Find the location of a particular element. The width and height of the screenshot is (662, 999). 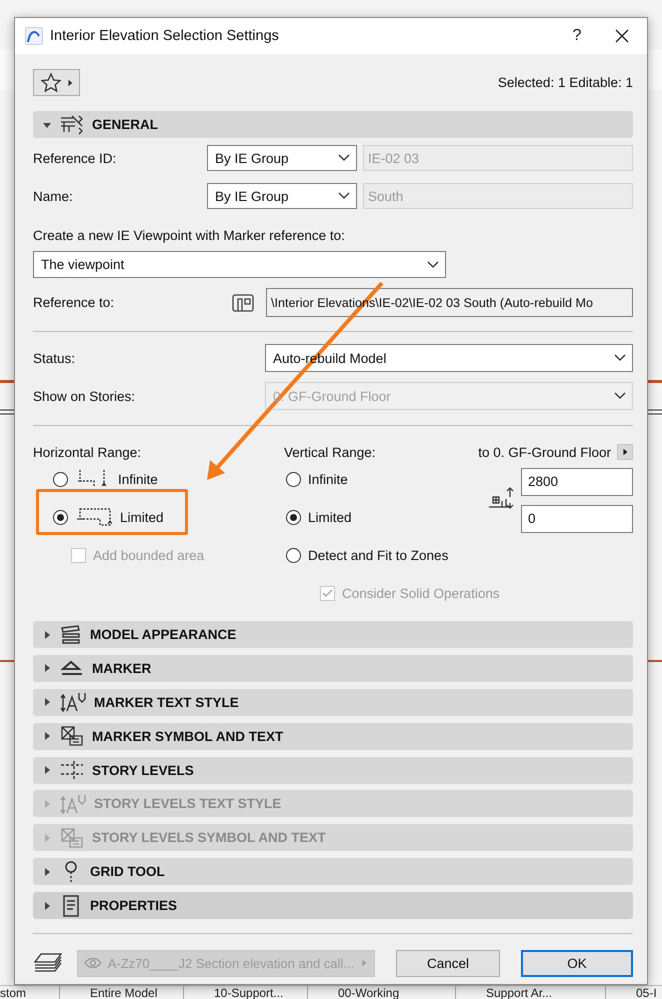

section-title: STORY LEVELS TEXT STYLE is located at coordinates (188, 804).